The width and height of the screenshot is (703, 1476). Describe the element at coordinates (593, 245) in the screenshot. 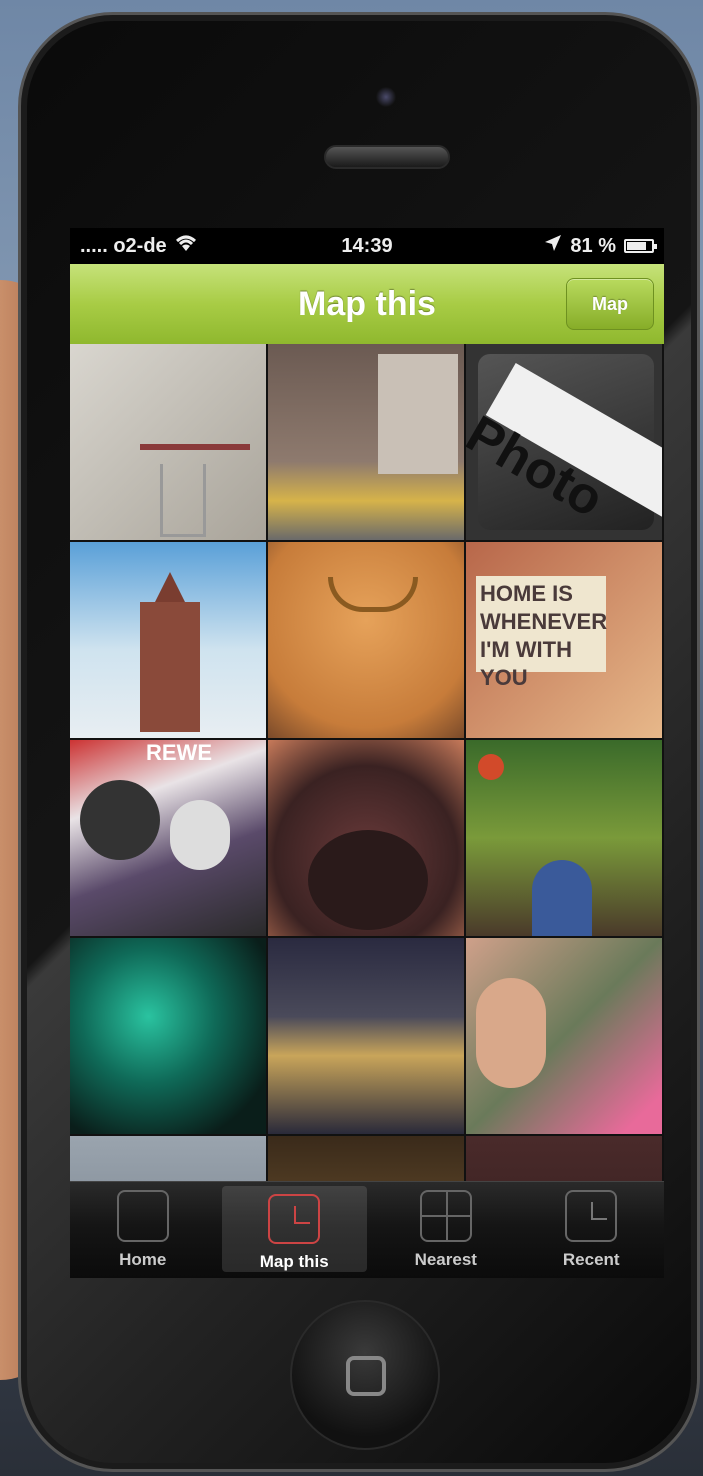

I see `battery-percent: 81 %` at that location.